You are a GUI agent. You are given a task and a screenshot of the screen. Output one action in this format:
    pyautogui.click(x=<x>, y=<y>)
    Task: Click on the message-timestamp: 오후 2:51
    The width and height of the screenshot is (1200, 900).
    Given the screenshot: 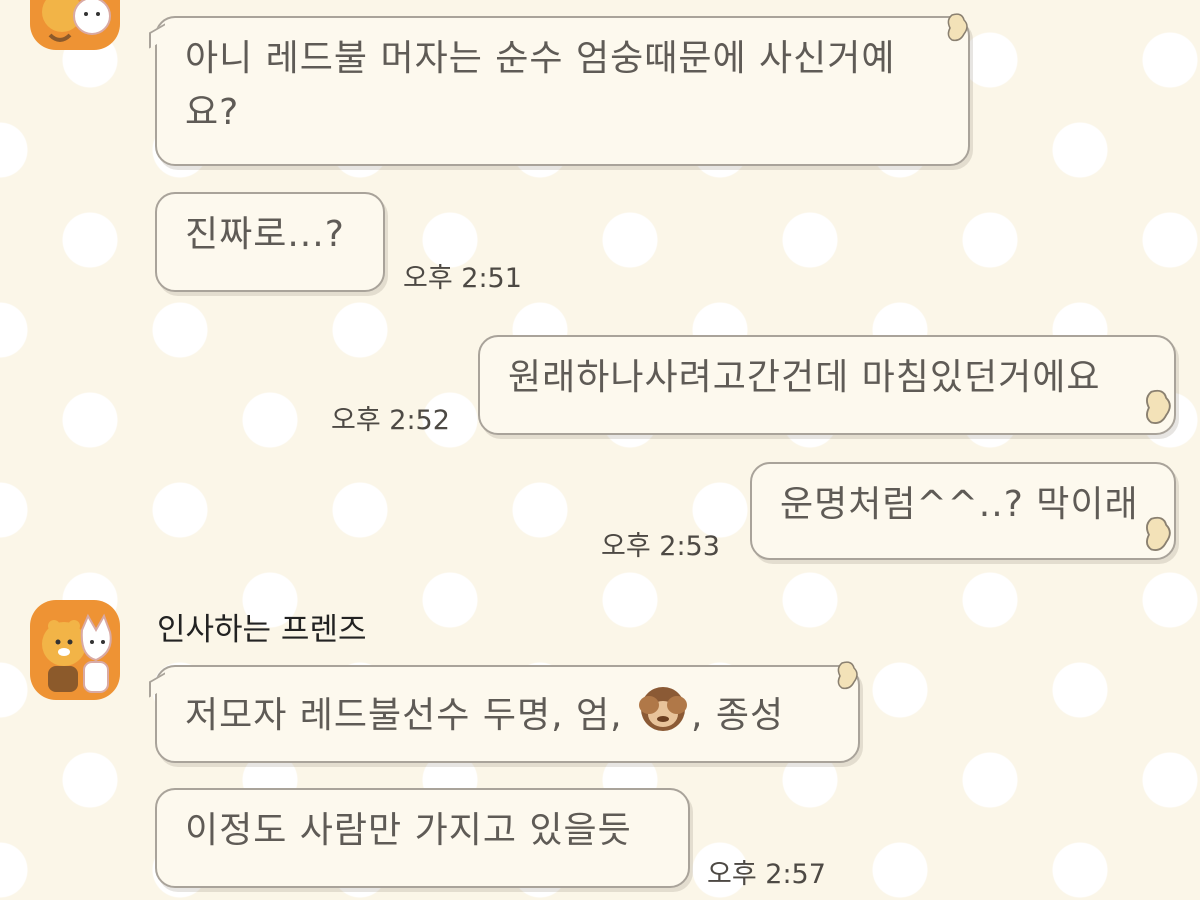 What is the action you would take?
    pyautogui.click(x=462, y=278)
    